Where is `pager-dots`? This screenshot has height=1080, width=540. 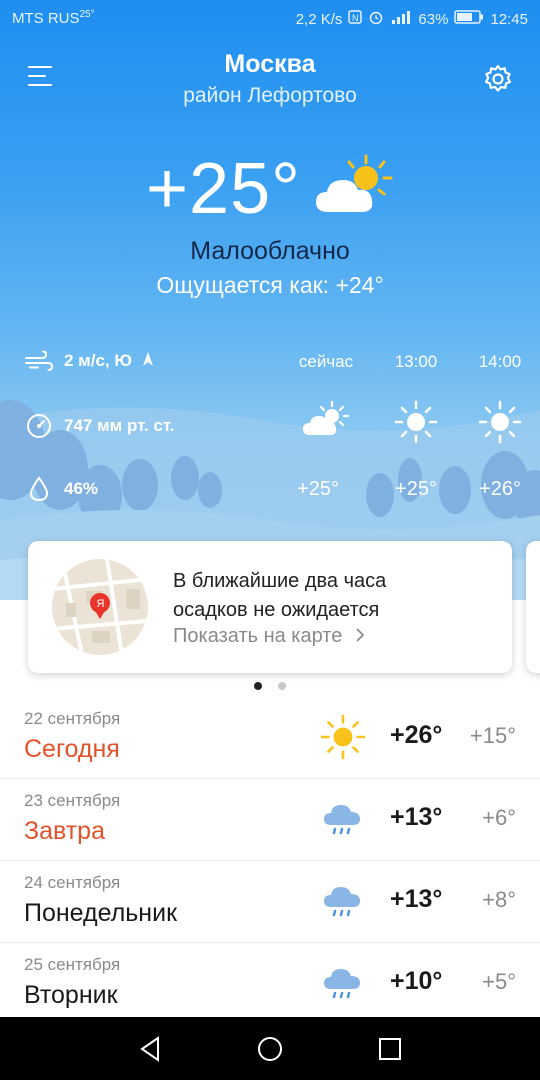
pager-dots is located at coordinates (270, 686).